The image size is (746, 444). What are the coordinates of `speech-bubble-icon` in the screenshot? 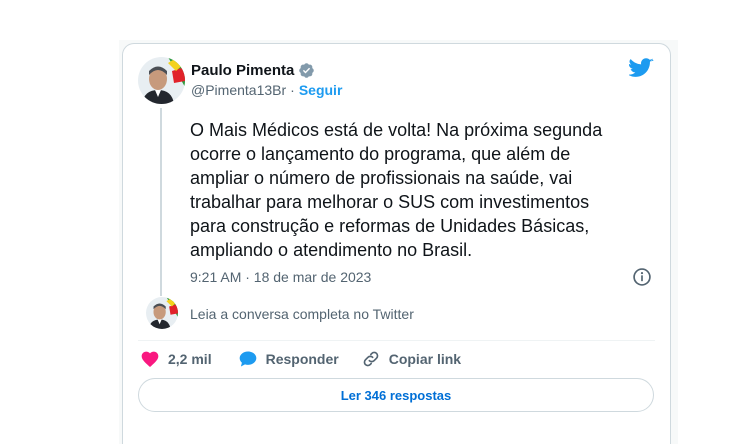 It's located at (247, 359).